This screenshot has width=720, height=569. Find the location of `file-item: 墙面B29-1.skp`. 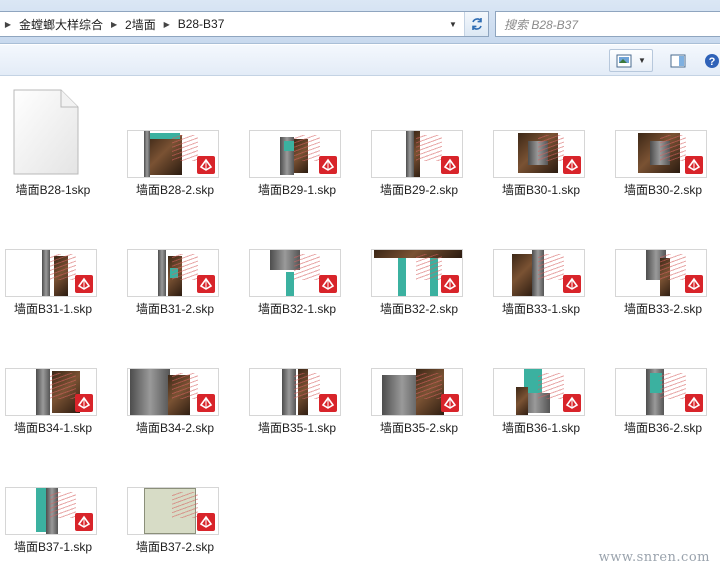

file-item: 墙面B29-1.skp is located at coordinates (297, 142).